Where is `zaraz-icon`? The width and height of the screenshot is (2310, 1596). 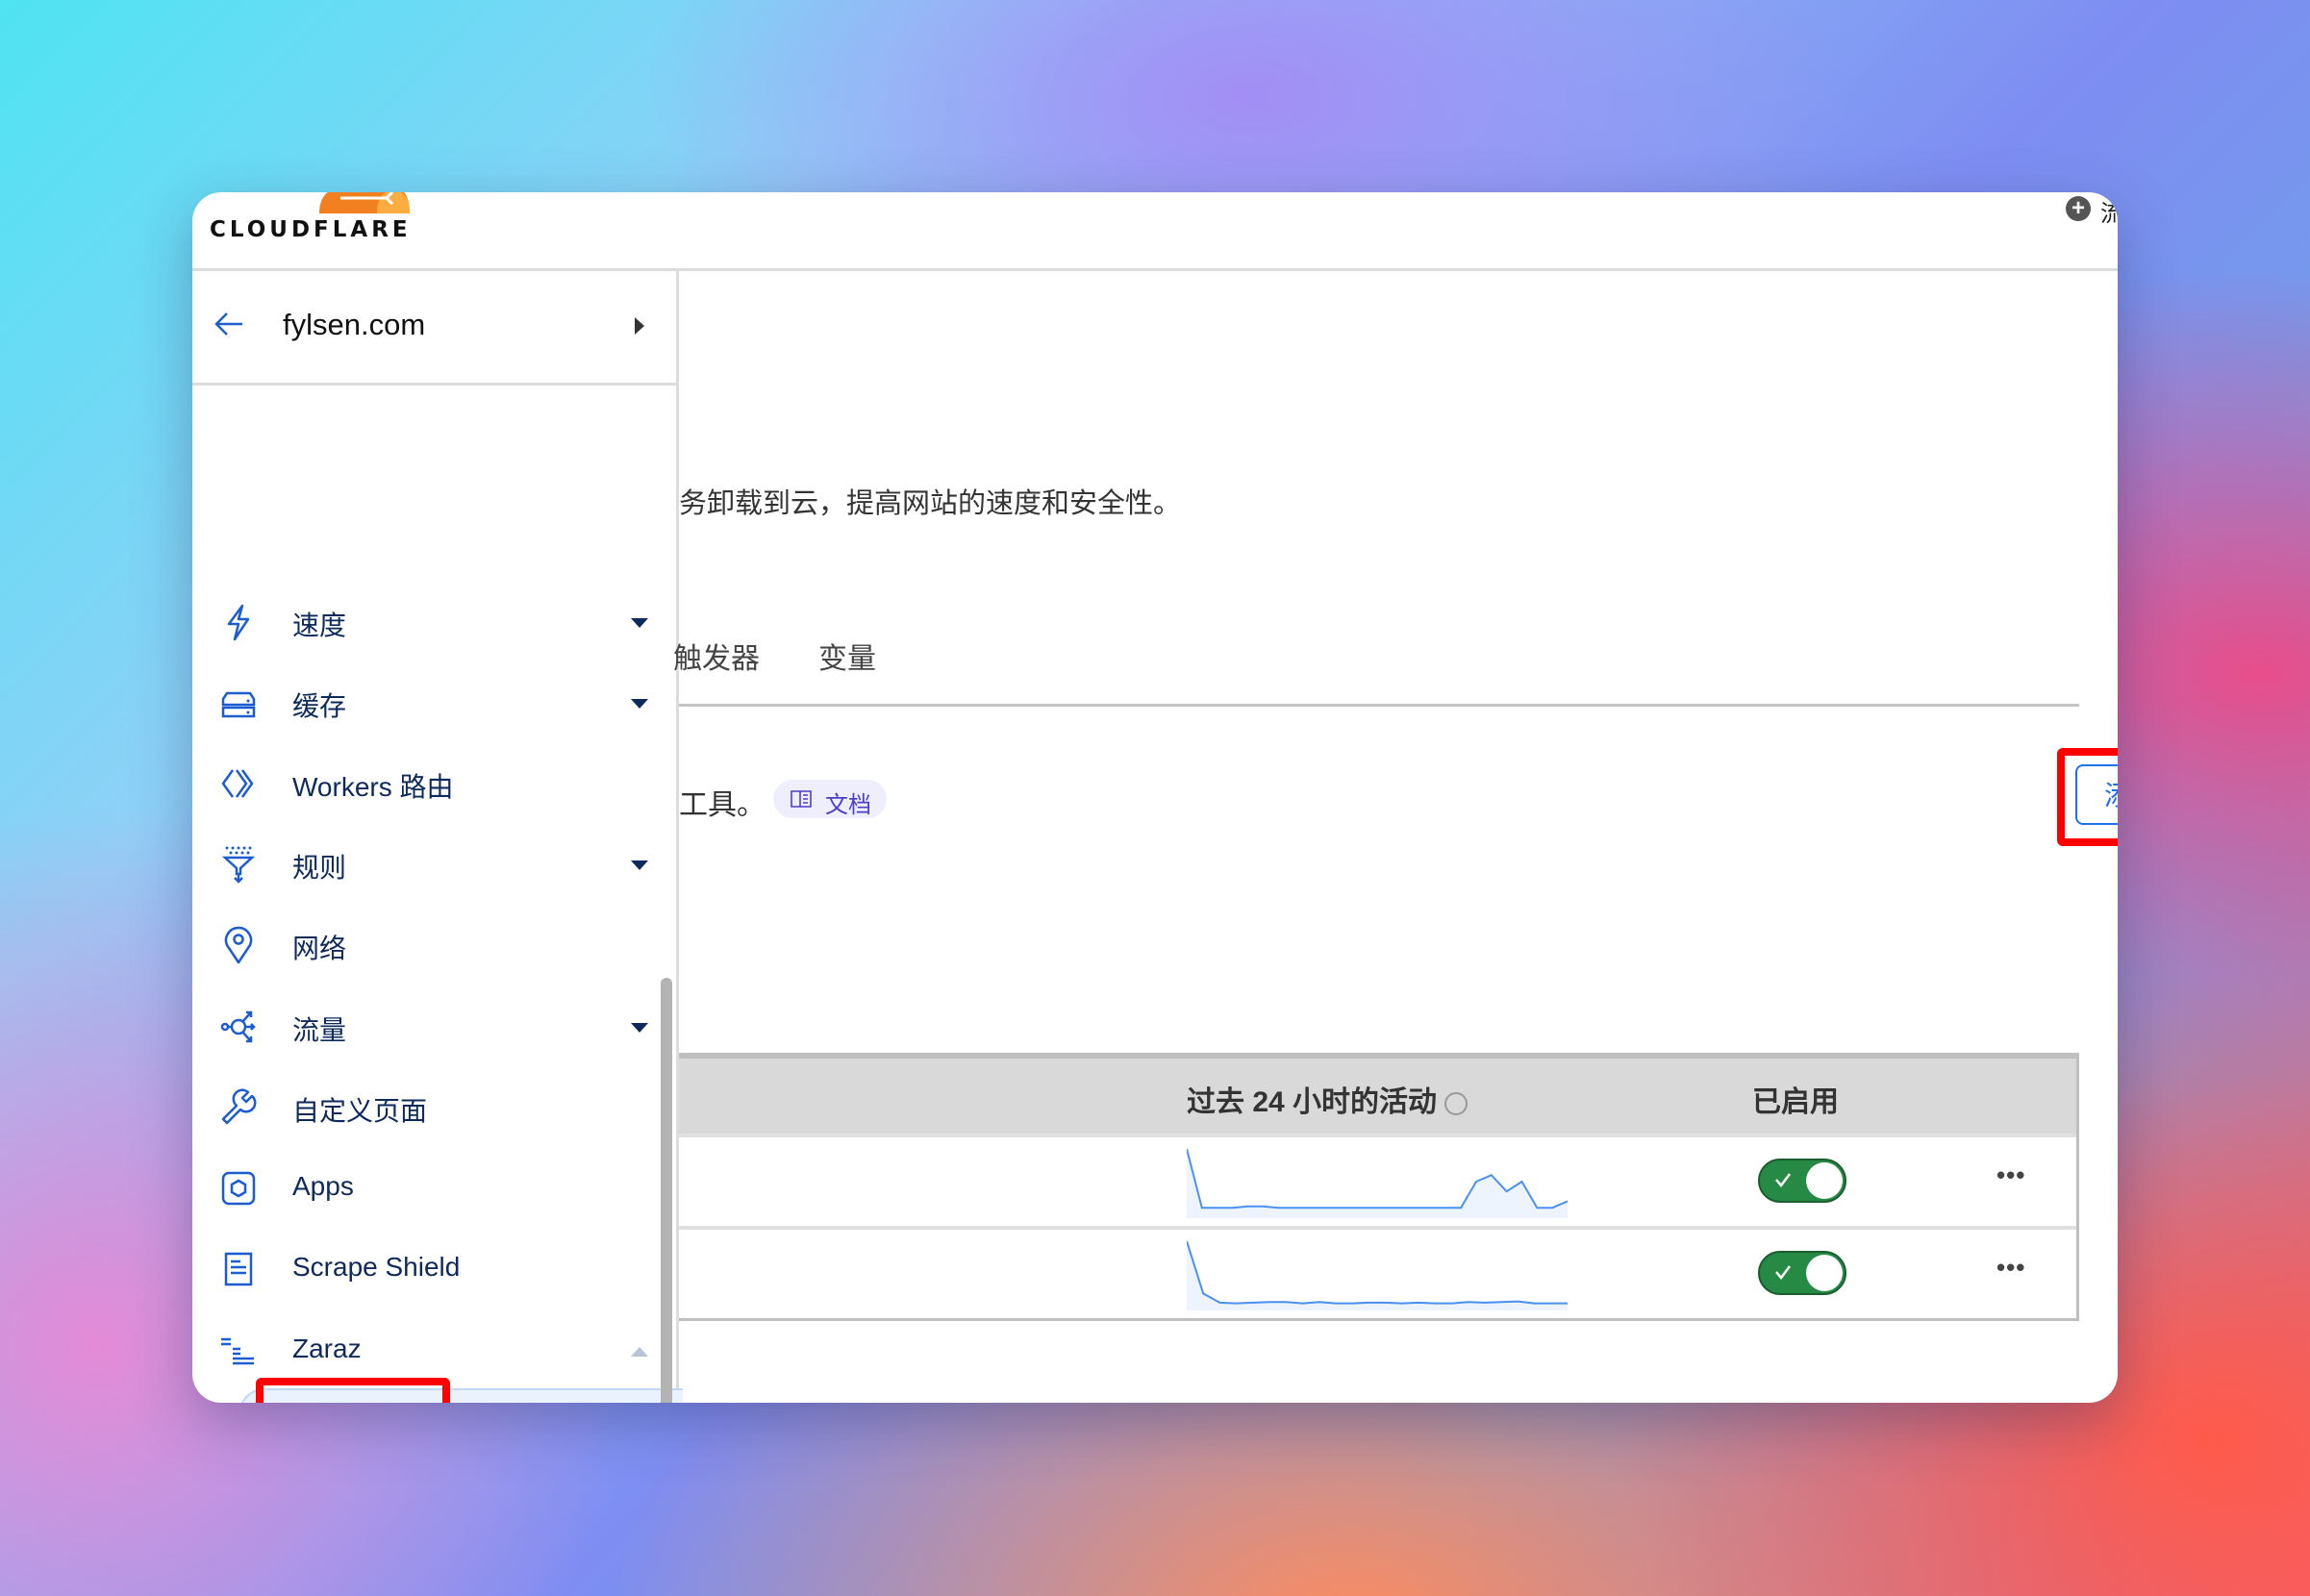 zaraz-icon is located at coordinates (237, 1351).